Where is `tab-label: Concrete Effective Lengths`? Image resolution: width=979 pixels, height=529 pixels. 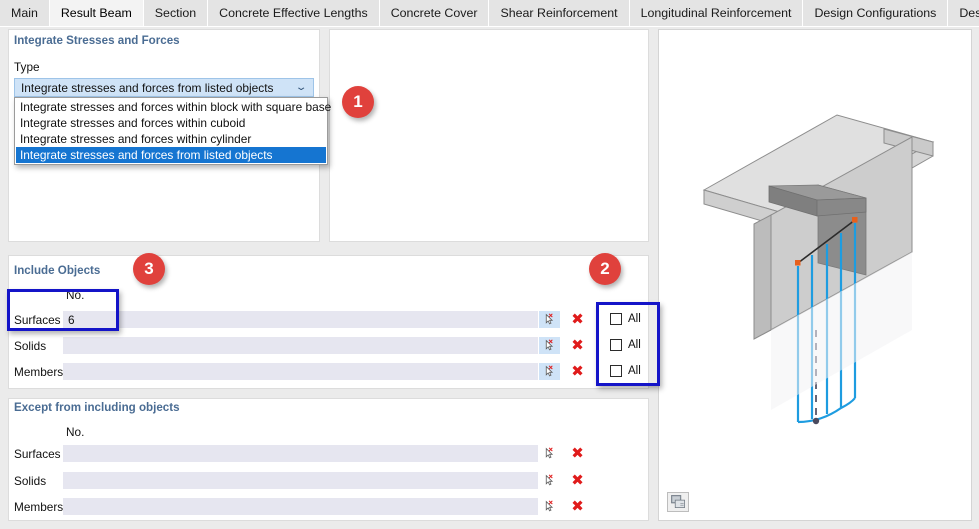 tab-label: Concrete Effective Lengths is located at coordinates (293, 13).